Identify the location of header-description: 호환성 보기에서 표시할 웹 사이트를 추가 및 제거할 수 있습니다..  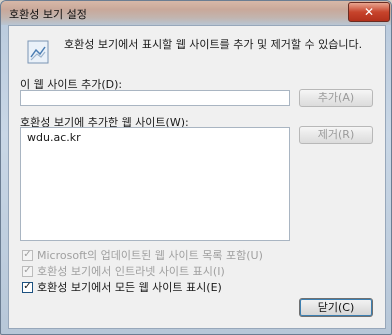
(213, 44).